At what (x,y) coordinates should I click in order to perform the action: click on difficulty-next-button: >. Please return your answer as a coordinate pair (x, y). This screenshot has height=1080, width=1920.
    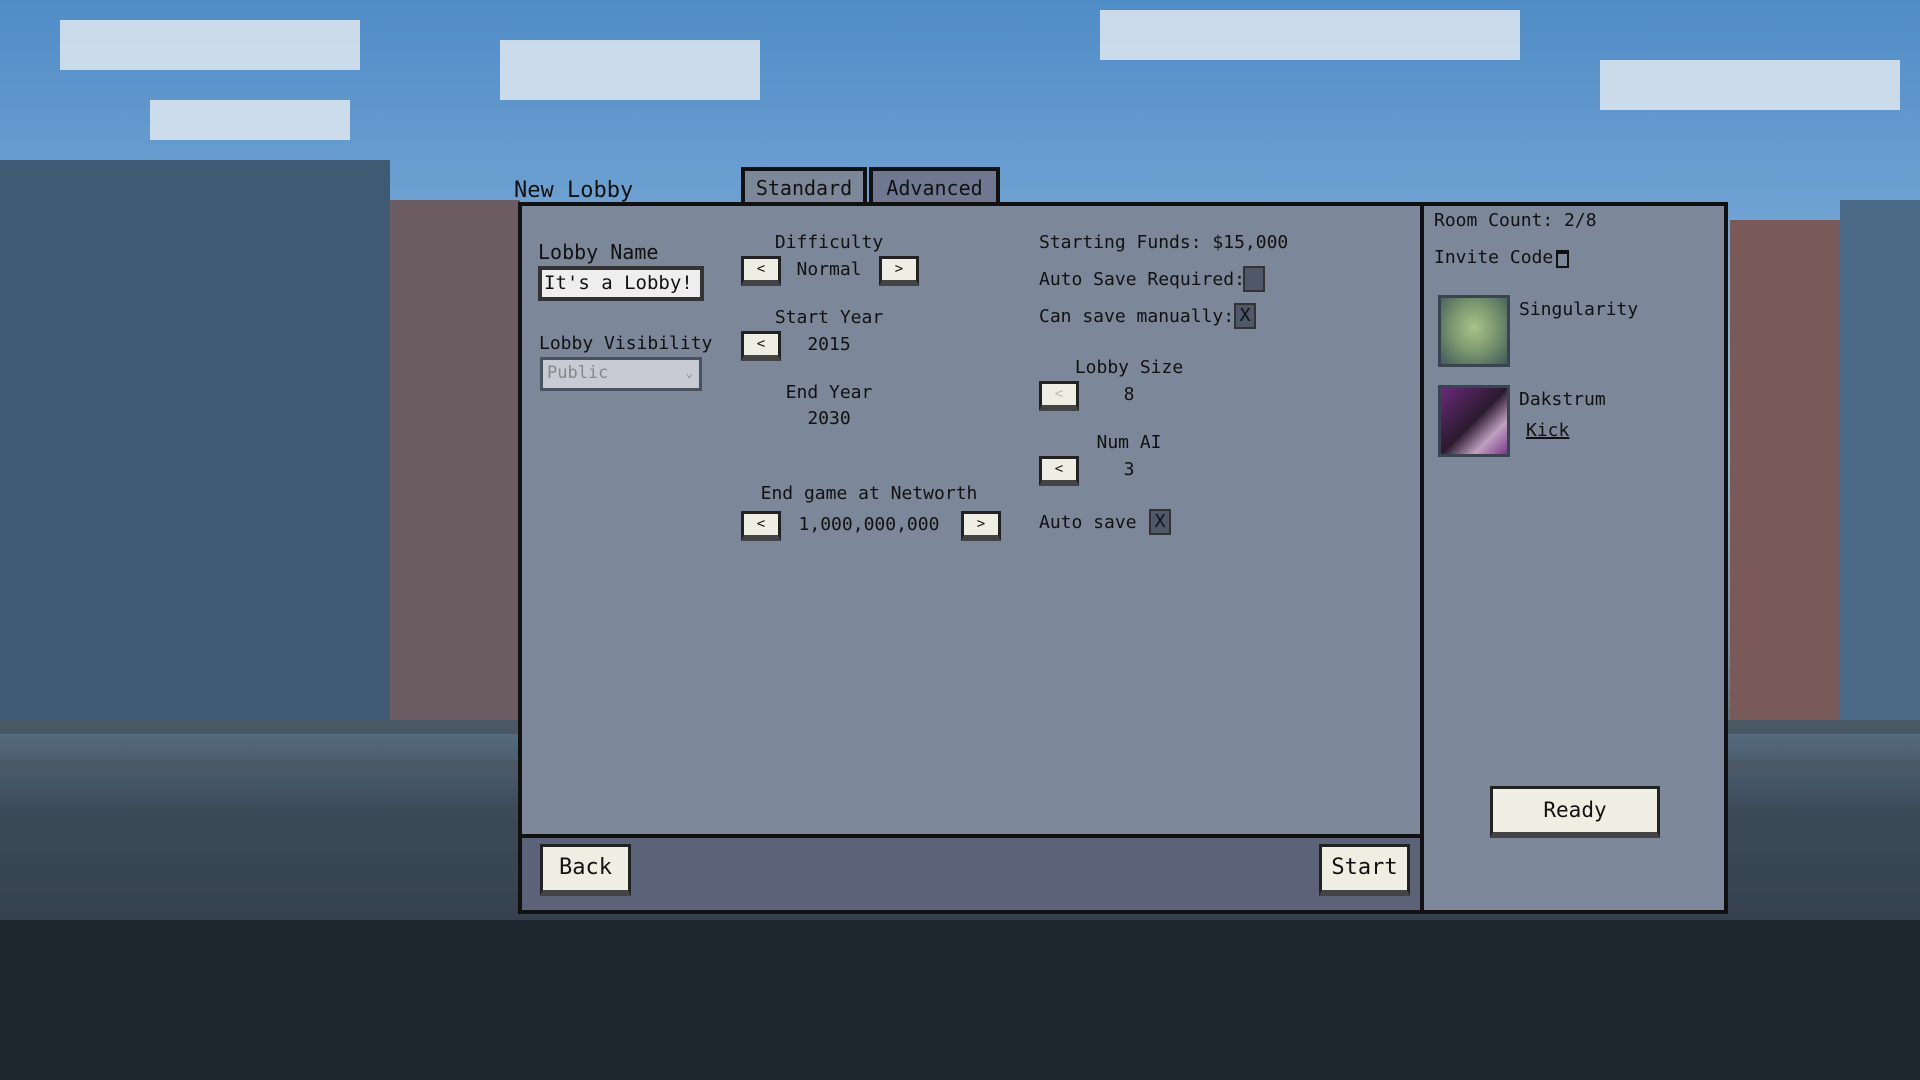
    Looking at the image, I should click on (899, 271).